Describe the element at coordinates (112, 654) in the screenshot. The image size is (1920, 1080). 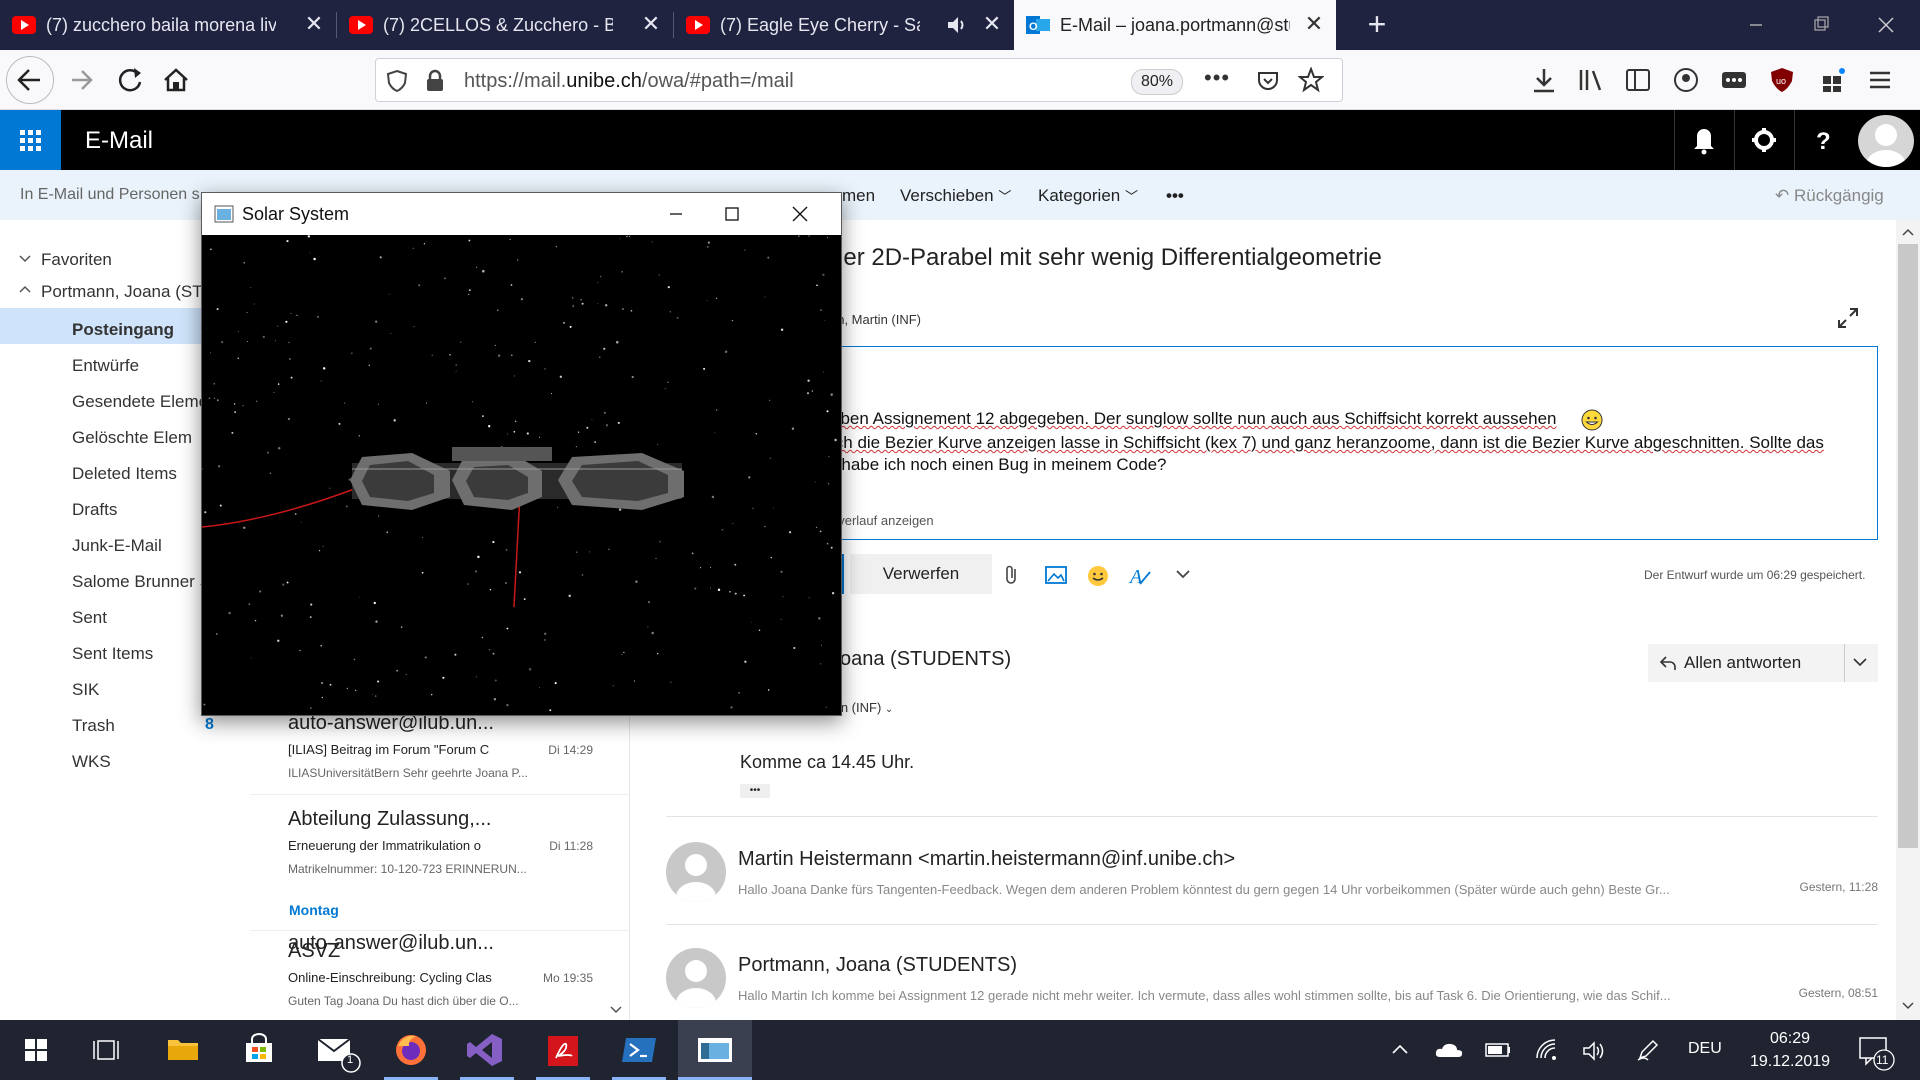
I see `folder-sent-items: Sent Items` at that location.